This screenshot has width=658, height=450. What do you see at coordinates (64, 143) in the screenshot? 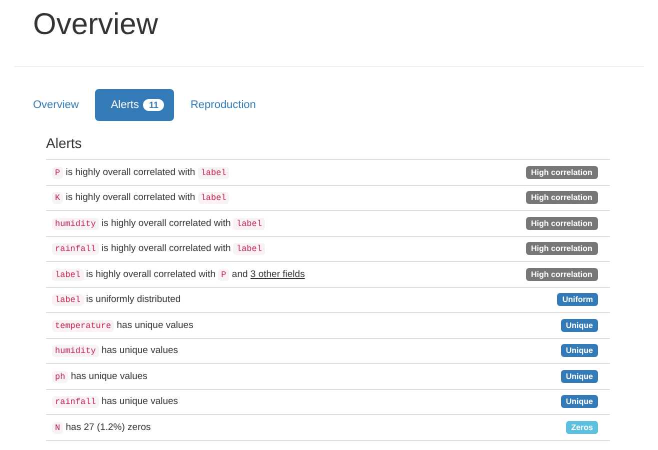
I see `section-heading: Alerts` at bounding box center [64, 143].